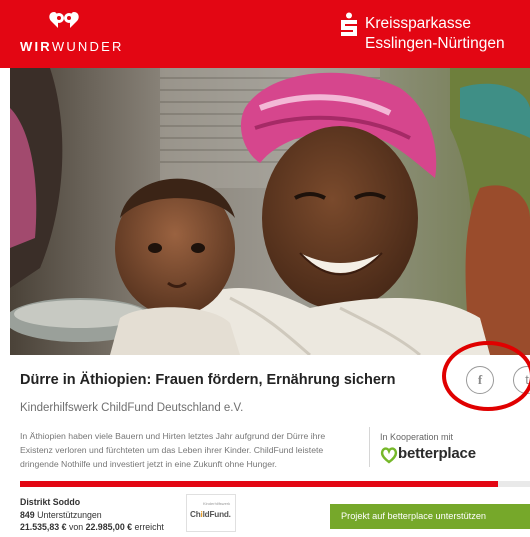 Image resolution: width=530 pixels, height=537 pixels. I want to click on sparkasse-logo: Kreissparkasse Esslingen-Nürtingen, so click(431, 34).